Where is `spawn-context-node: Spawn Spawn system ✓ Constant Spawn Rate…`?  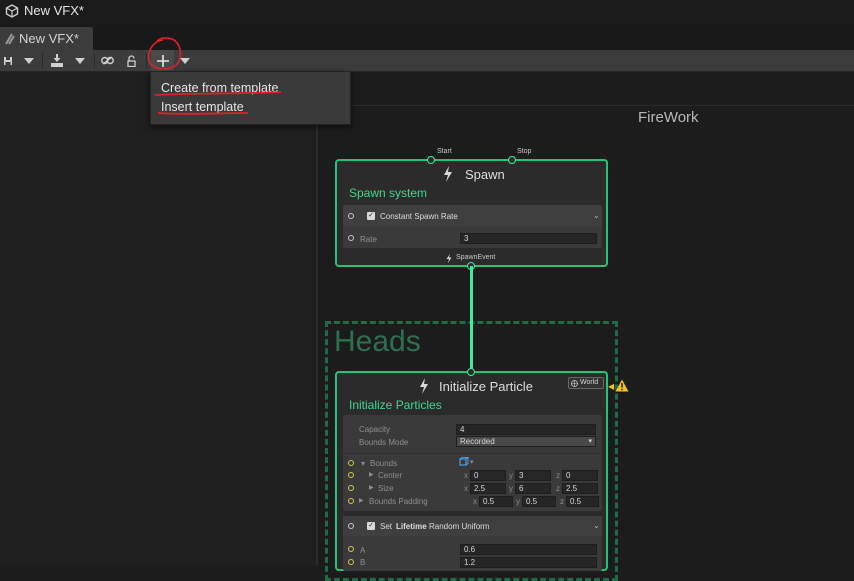
spawn-context-node: Spawn Spawn system ✓ Constant Spawn Rate… is located at coordinates (471, 213).